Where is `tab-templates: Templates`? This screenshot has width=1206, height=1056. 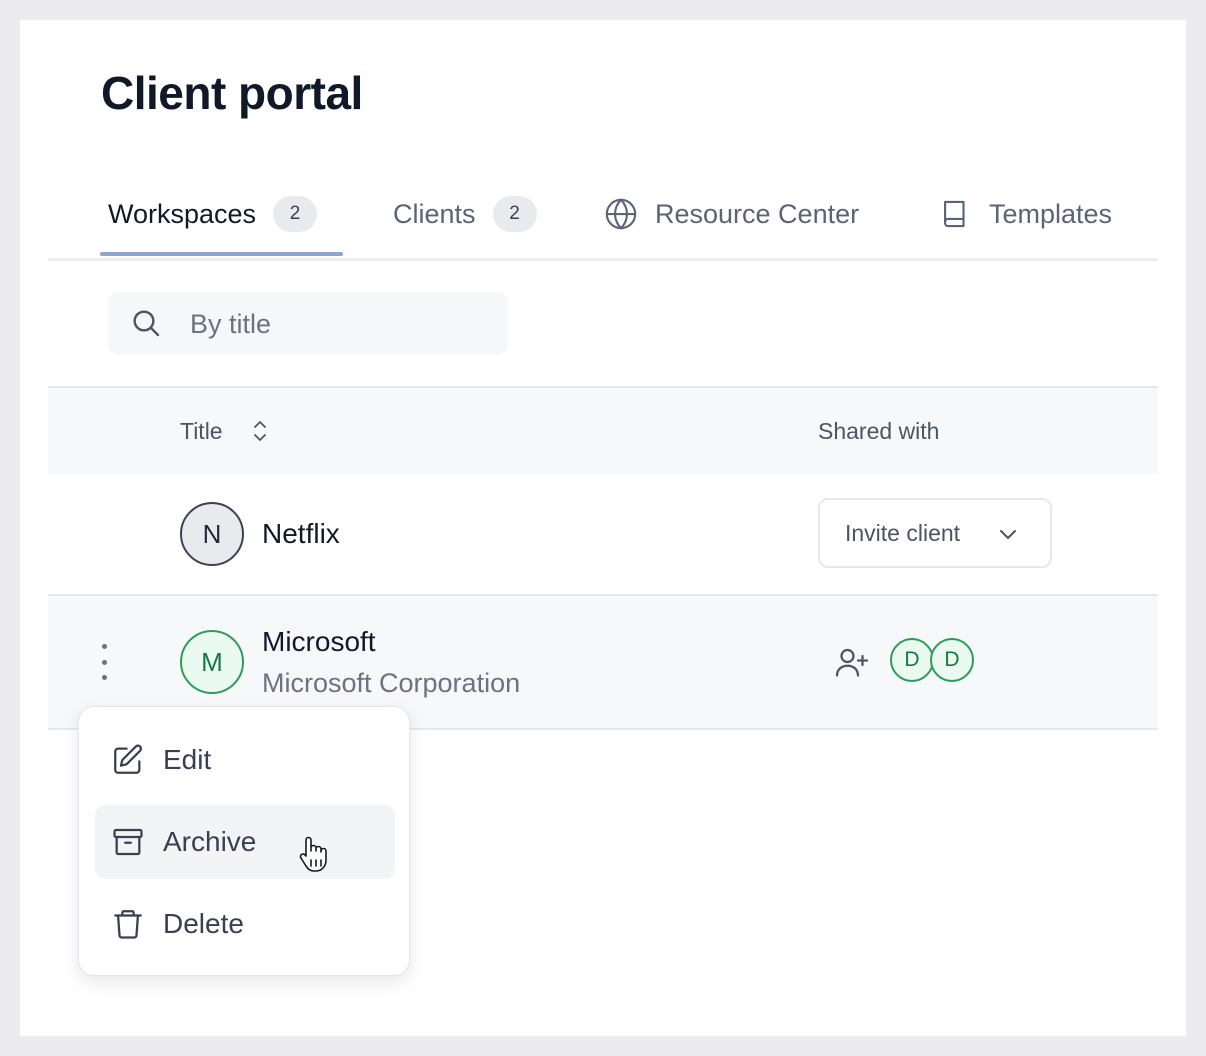
tab-templates: Templates is located at coordinates (1025, 214).